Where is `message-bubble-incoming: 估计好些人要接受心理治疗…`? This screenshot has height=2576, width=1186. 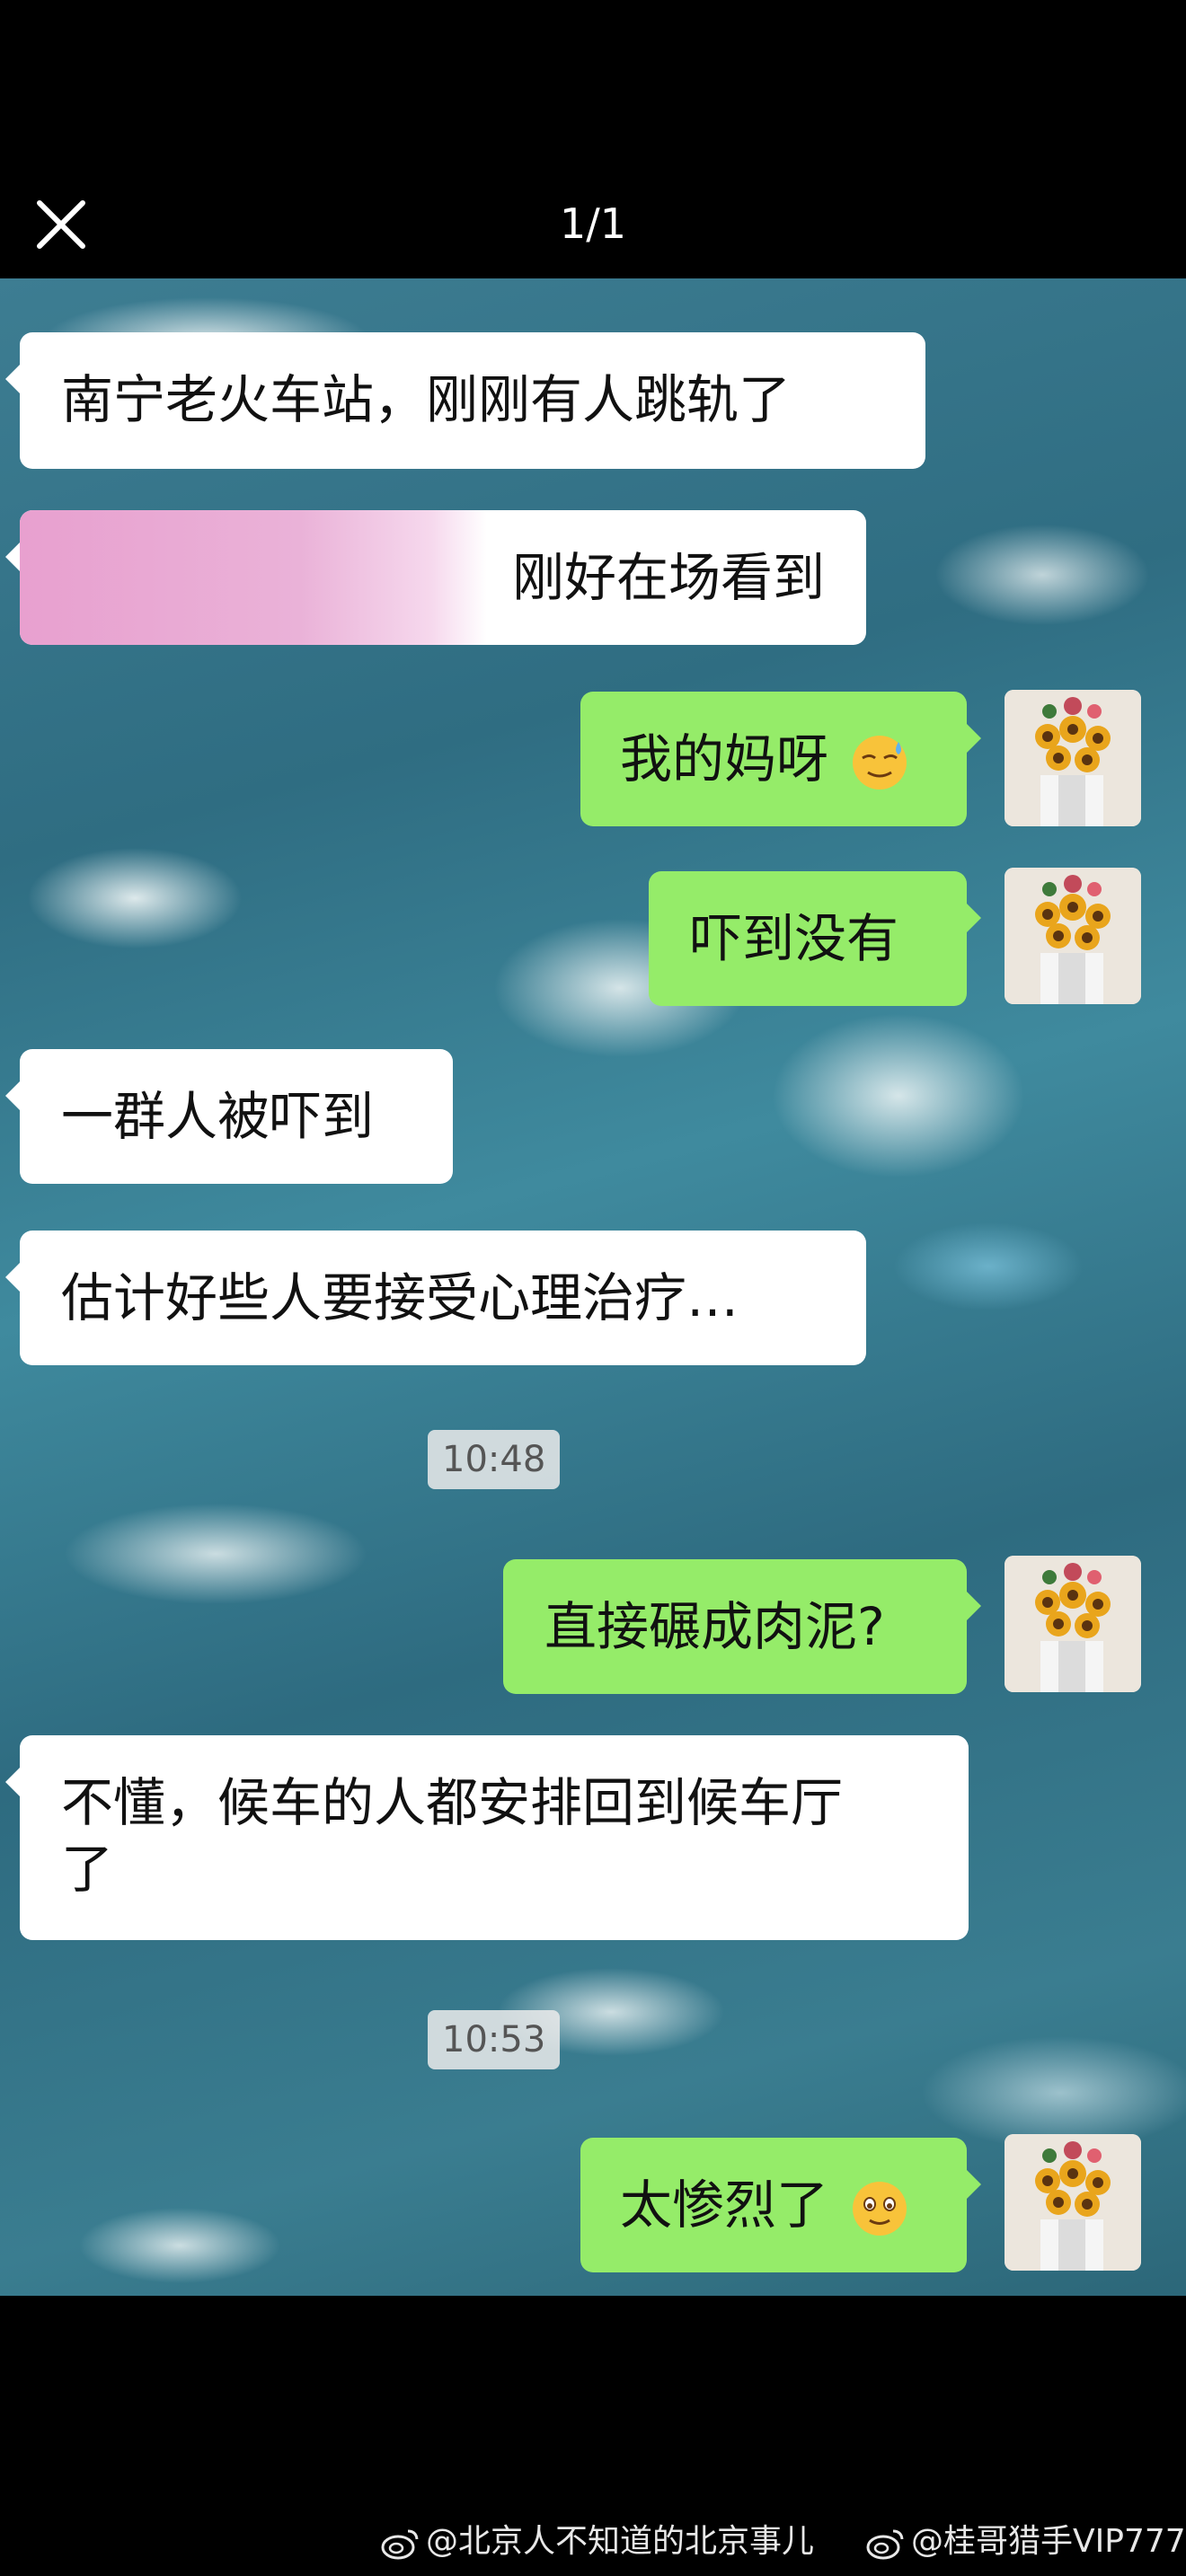 message-bubble-incoming: 估计好些人要接受心理治疗… is located at coordinates (435, 1298).